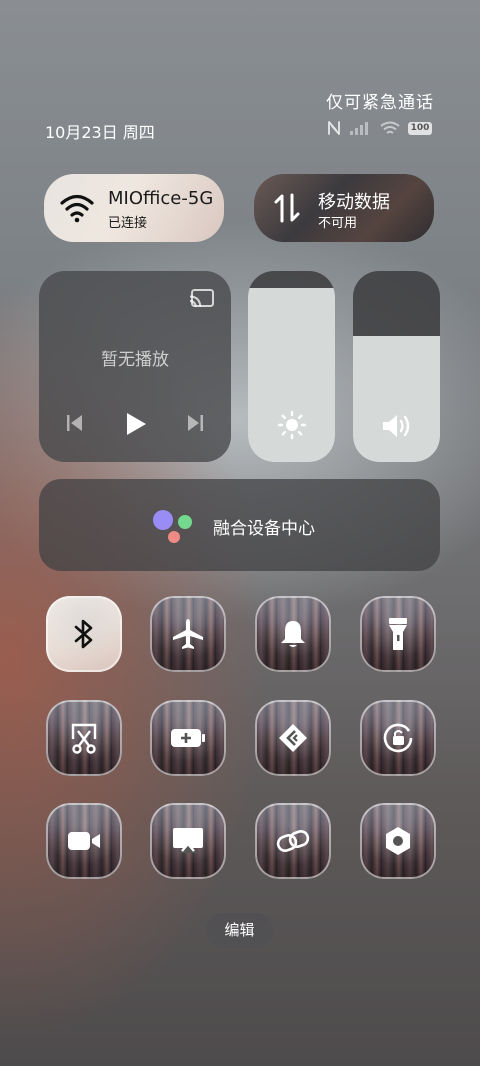 The width and height of the screenshot is (480, 1066). I want to click on nearby-share-toggle, so click(293, 738).